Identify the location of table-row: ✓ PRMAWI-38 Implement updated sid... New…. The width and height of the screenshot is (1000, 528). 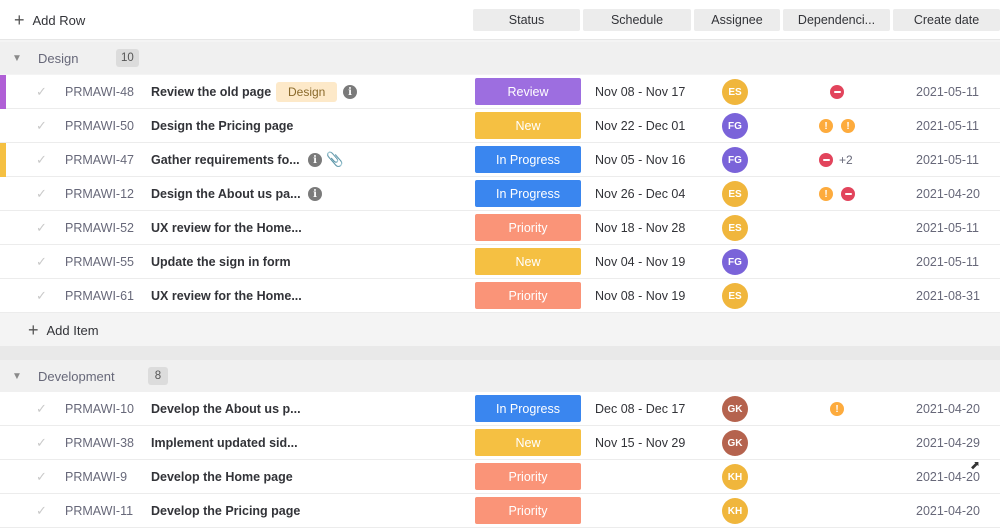
(500, 443).